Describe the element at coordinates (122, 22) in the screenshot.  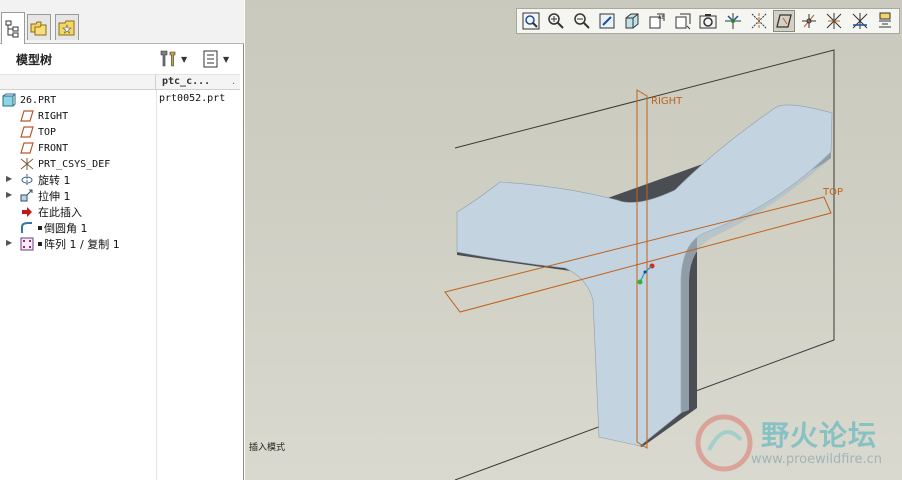
I see `navigator-tab-strip` at that location.